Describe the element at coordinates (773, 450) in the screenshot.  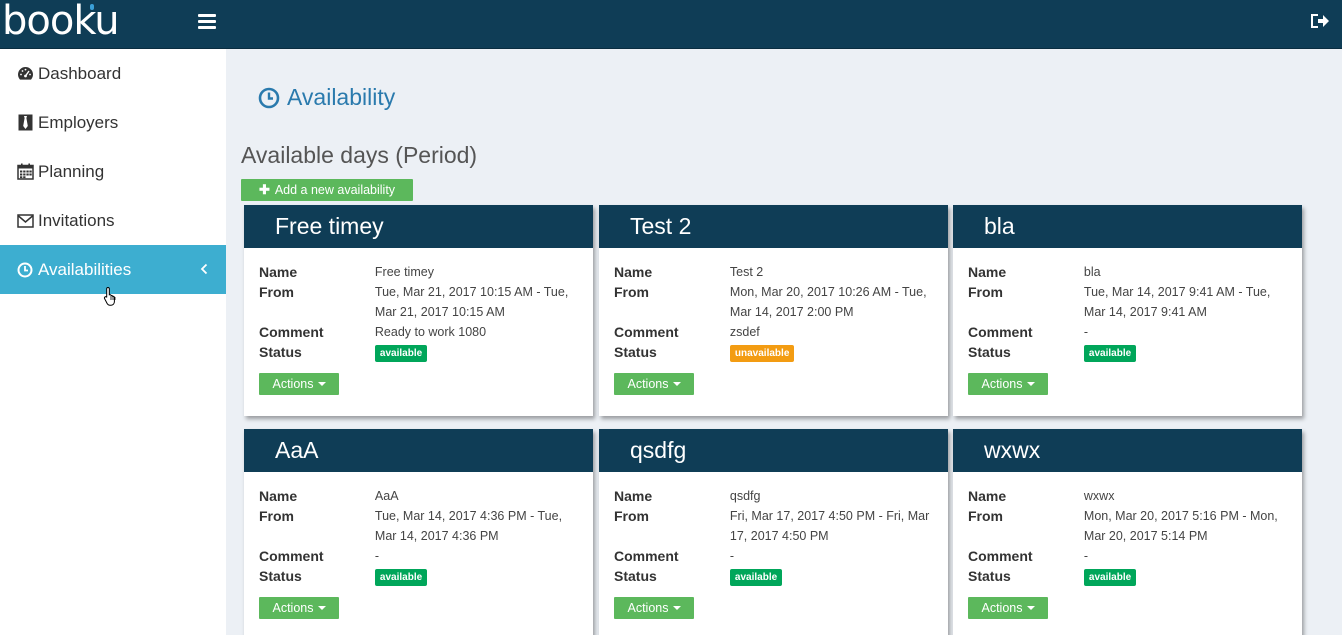
I see `card-title: qsdfg` at that location.